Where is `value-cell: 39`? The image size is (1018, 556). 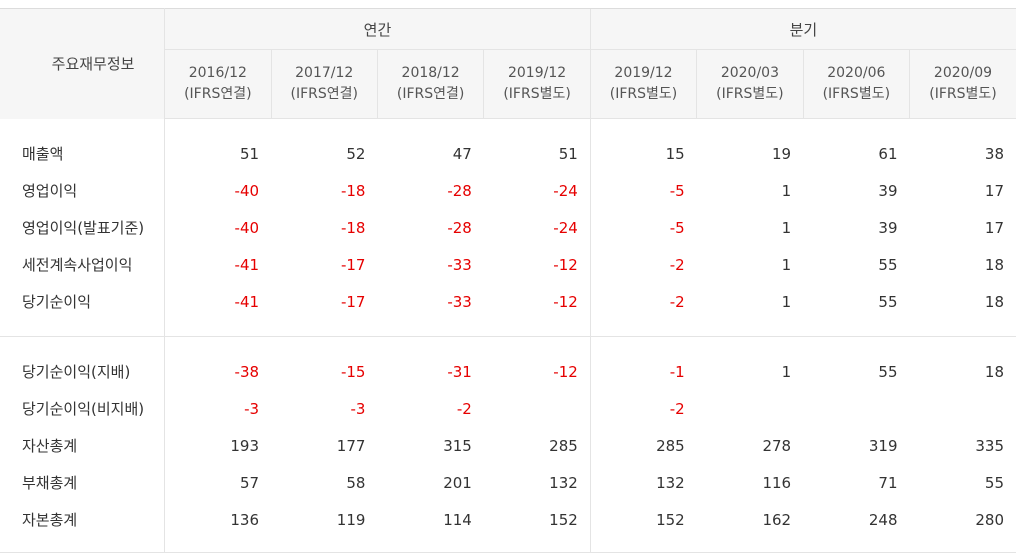
value-cell: 39 is located at coordinates (888, 227).